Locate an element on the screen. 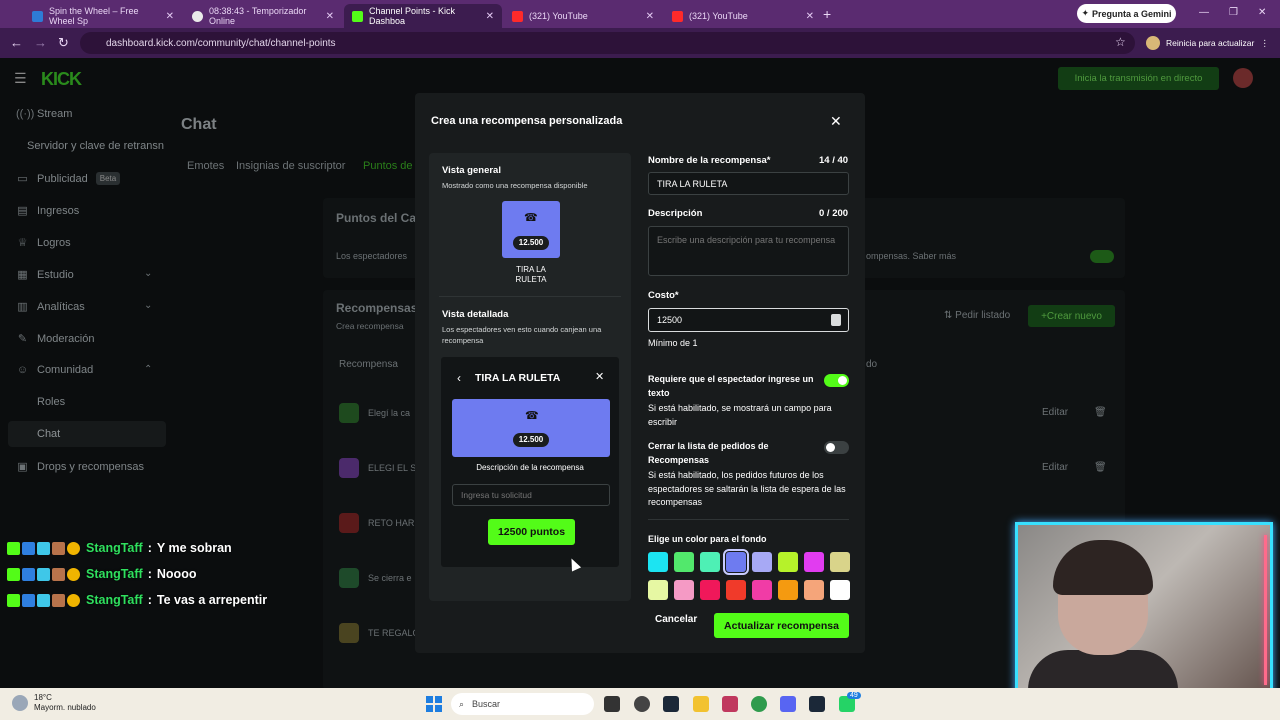 This screenshot has width=1280, height=720. user-avatar is located at coordinates (1243, 78).